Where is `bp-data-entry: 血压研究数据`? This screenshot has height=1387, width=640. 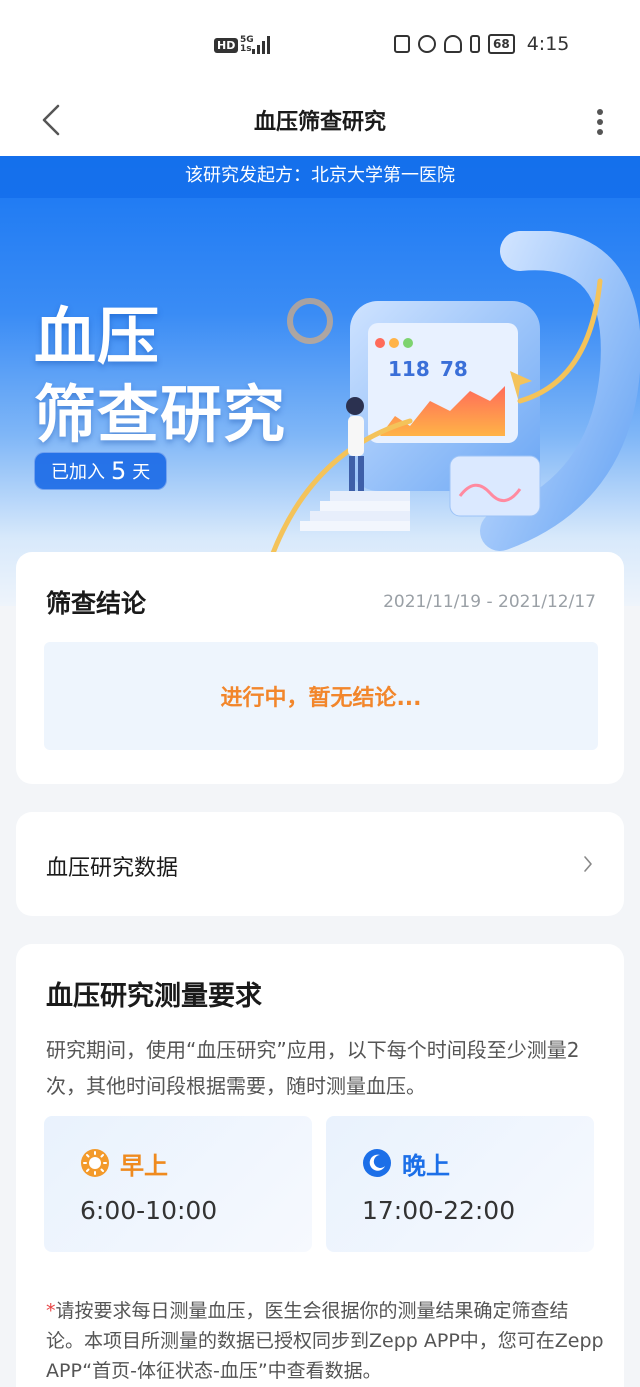 bp-data-entry: 血压研究数据 is located at coordinates (320, 864).